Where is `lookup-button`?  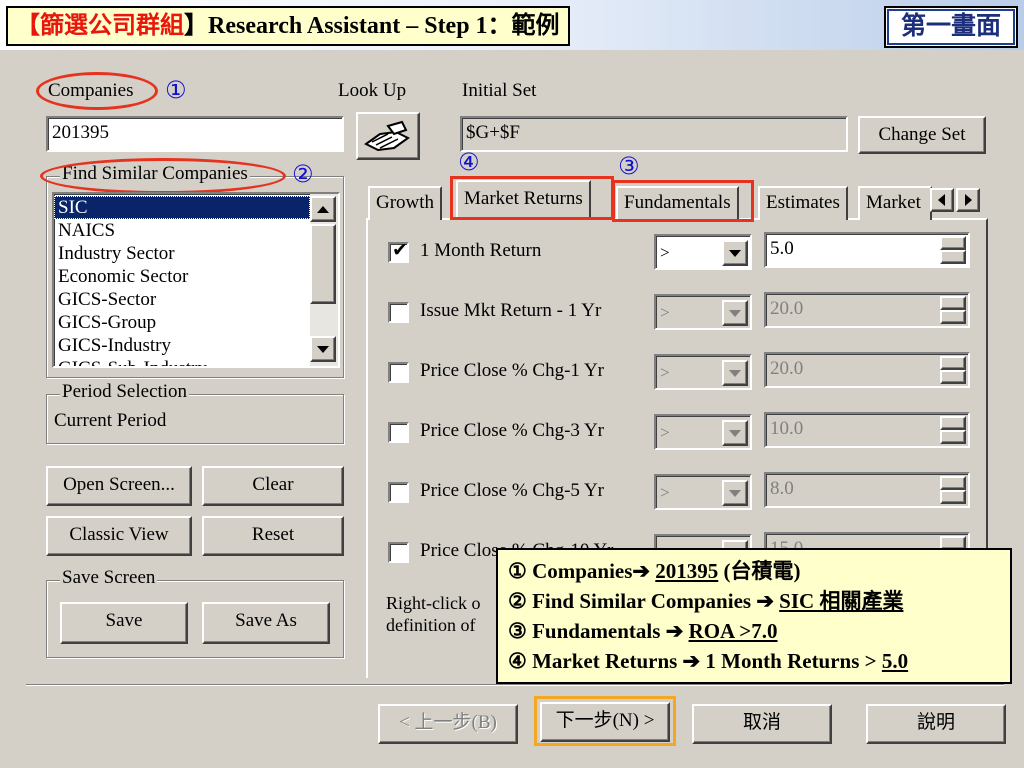
lookup-button is located at coordinates (388, 136).